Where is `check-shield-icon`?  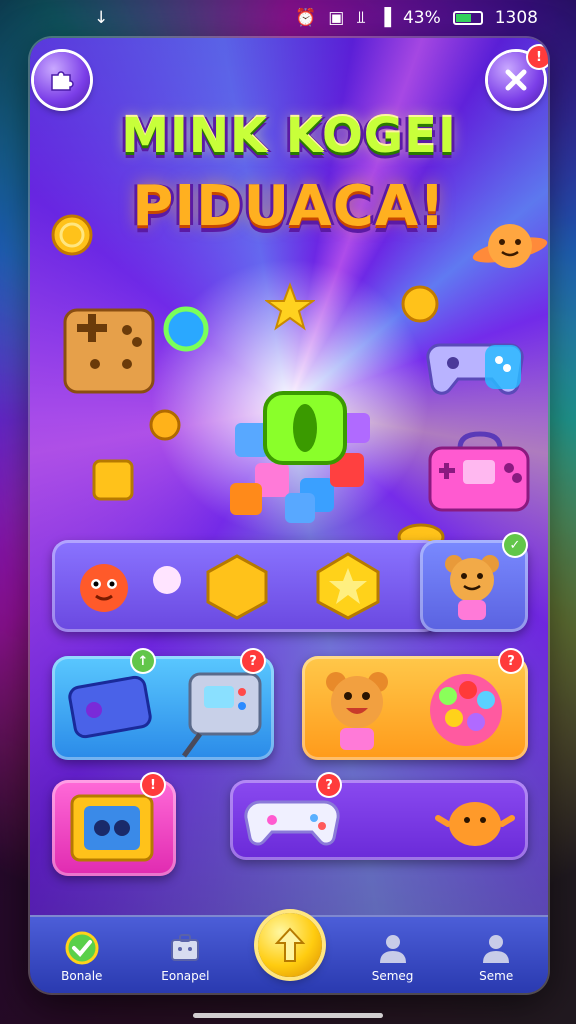 check-shield-icon is located at coordinates (82, 948).